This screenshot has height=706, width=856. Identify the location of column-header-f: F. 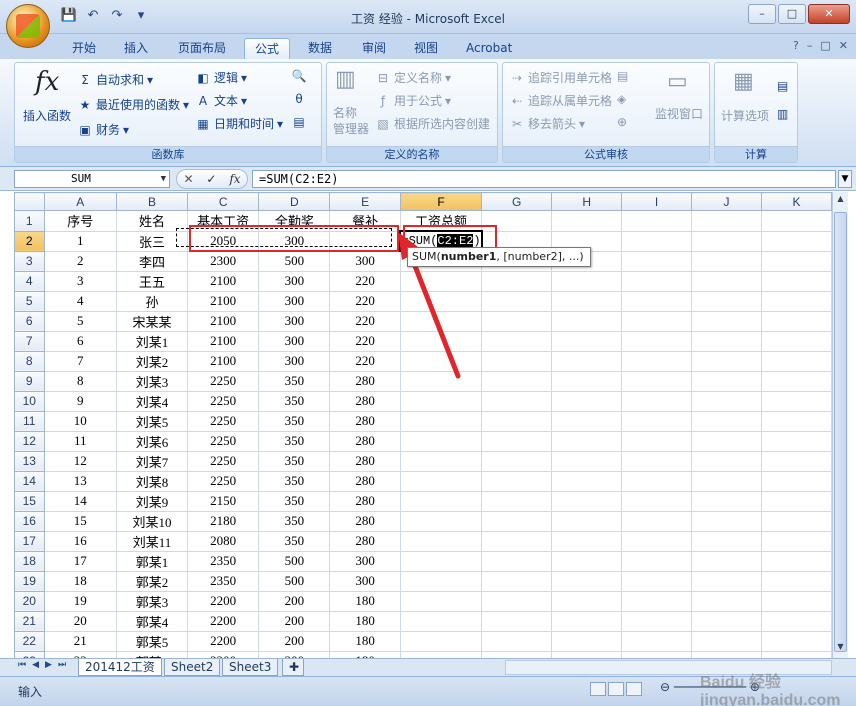
(441, 201).